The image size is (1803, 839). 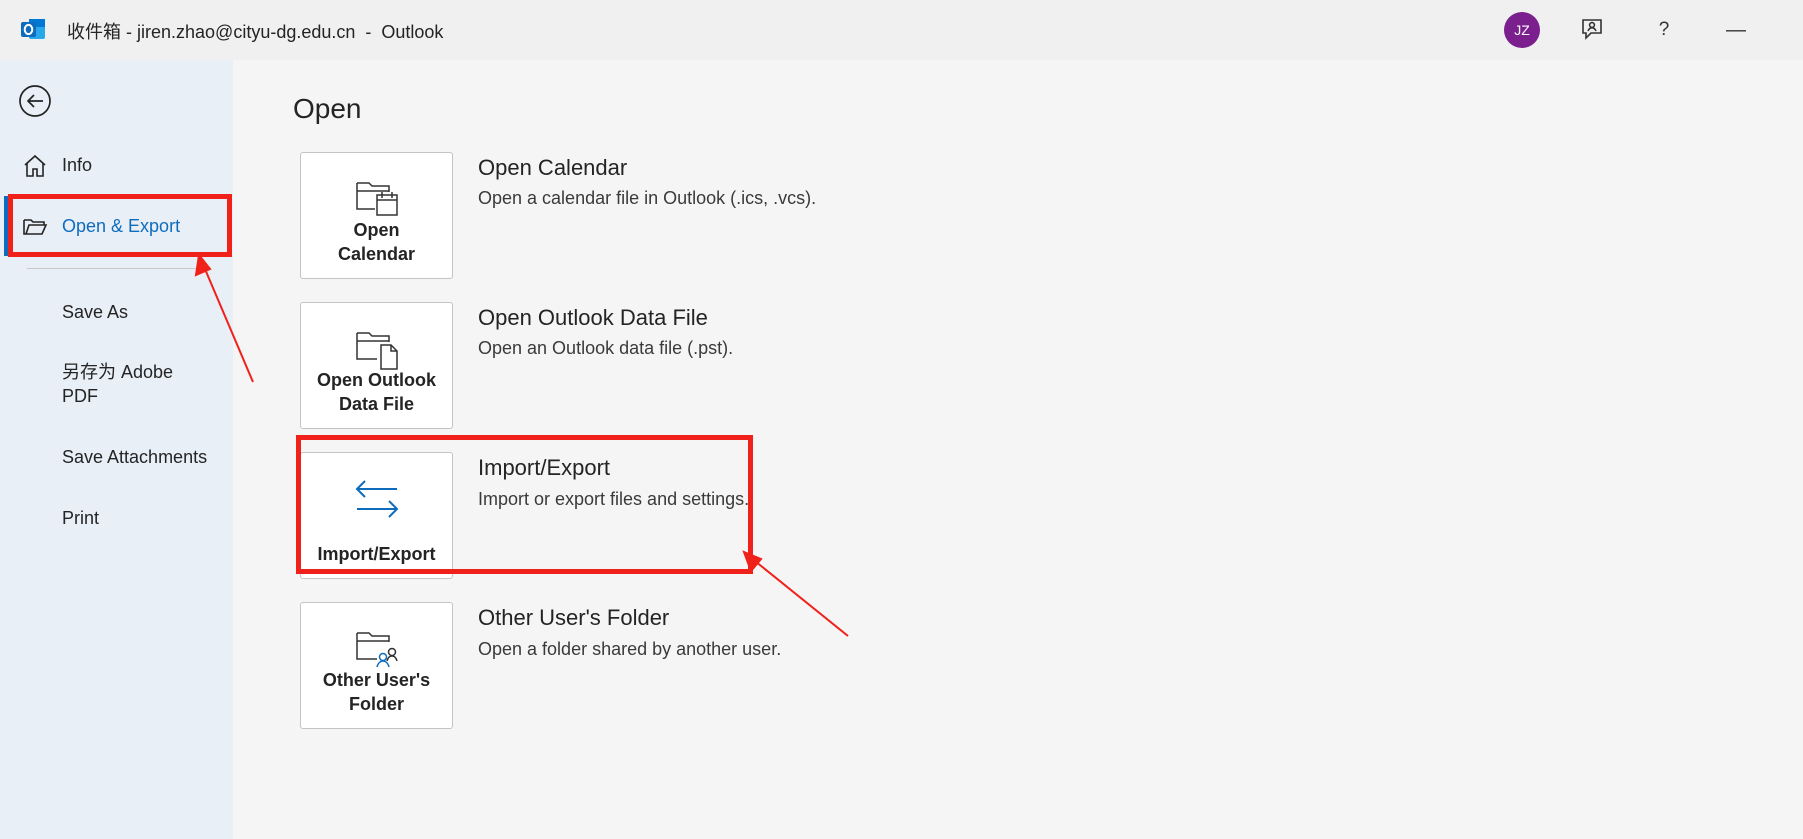 I want to click on option-title: Other User's Folder, so click(x=574, y=617).